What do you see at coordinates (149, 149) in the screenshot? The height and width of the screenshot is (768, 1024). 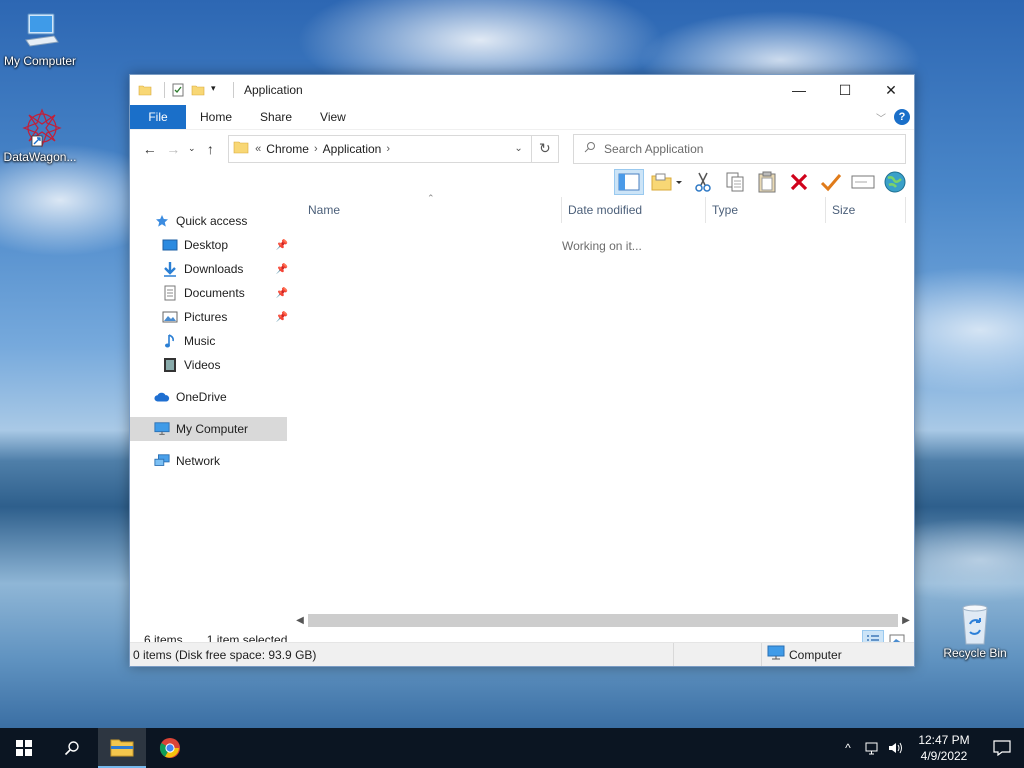 I see `back-icon: ←` at bounding box center [149, 149].